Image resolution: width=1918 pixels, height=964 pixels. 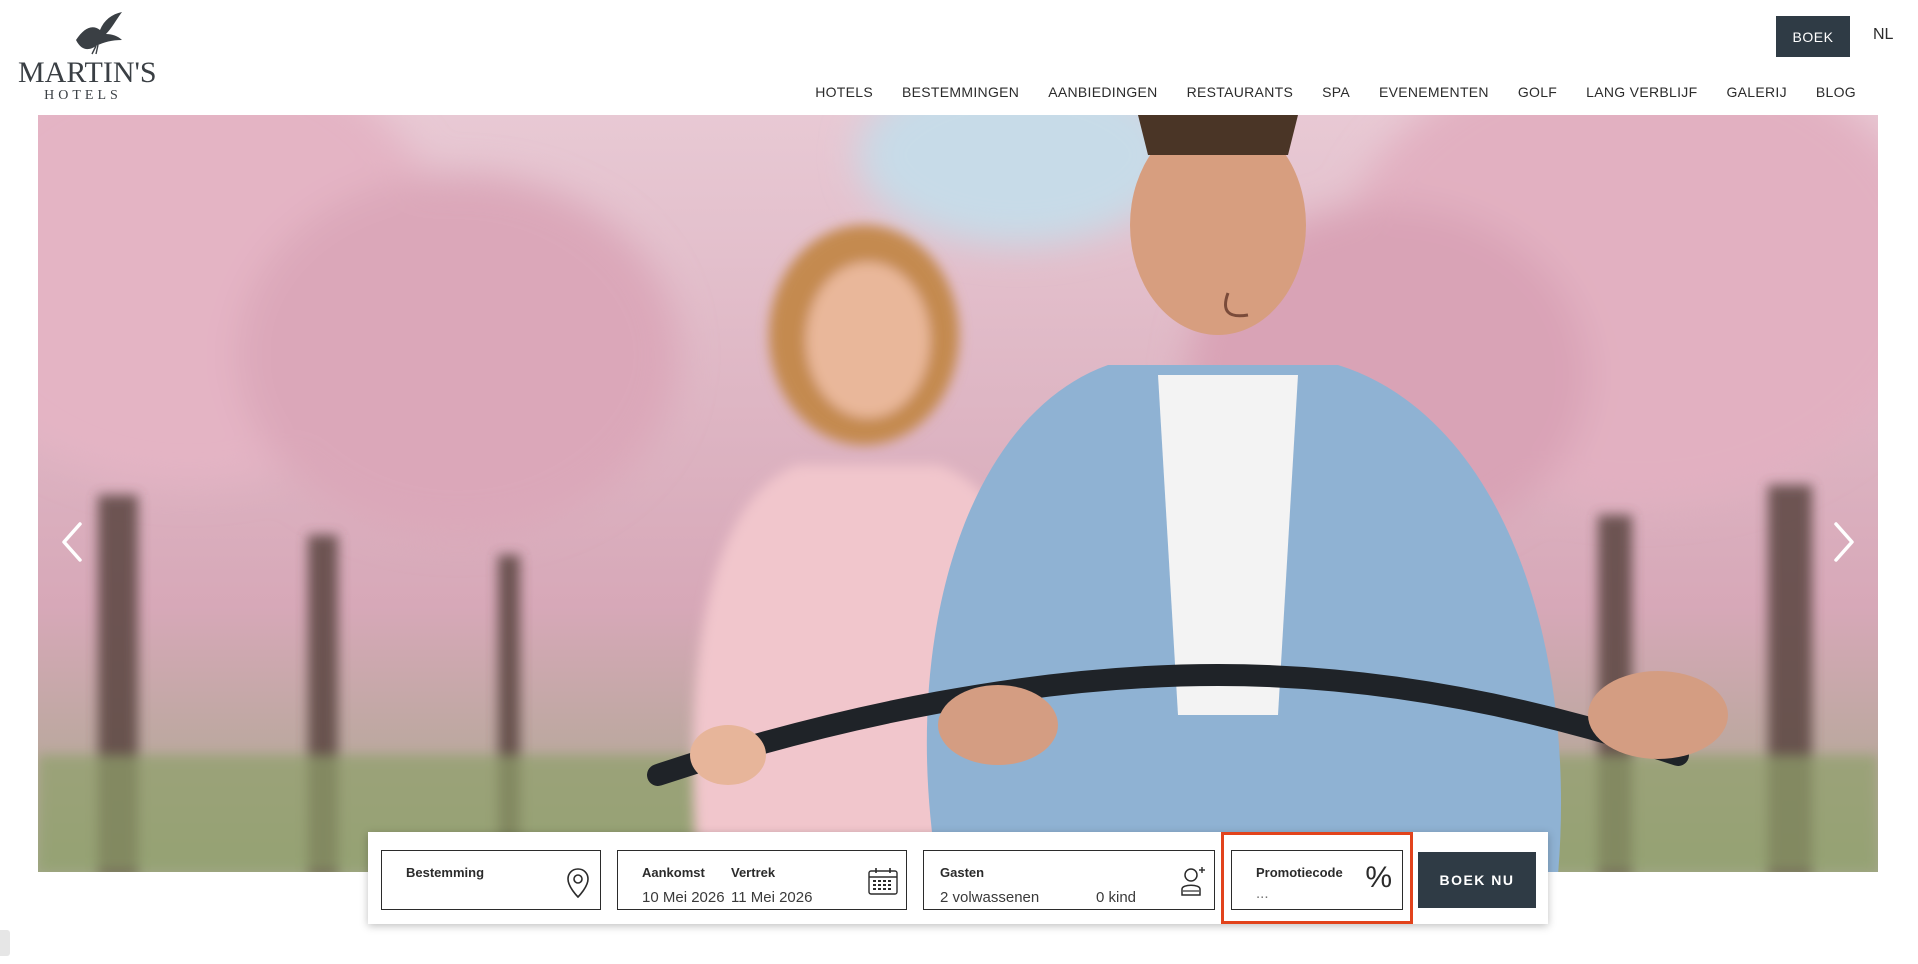 What do you see at coordinates (5, 943) in the screenshot?
I see `side-tab-handle` at bounding box center [5, 943].